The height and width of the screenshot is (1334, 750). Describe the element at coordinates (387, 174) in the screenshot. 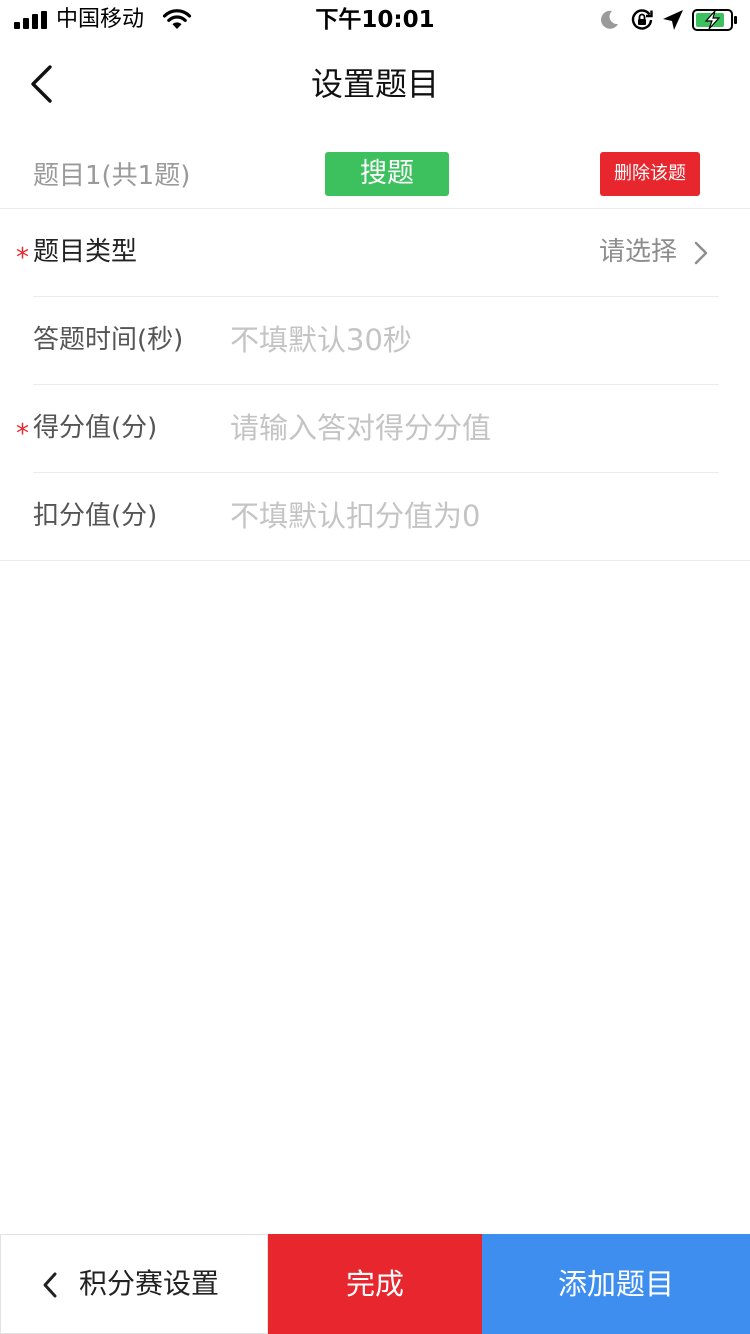

I see `search-question-button: 搜题` at that location.